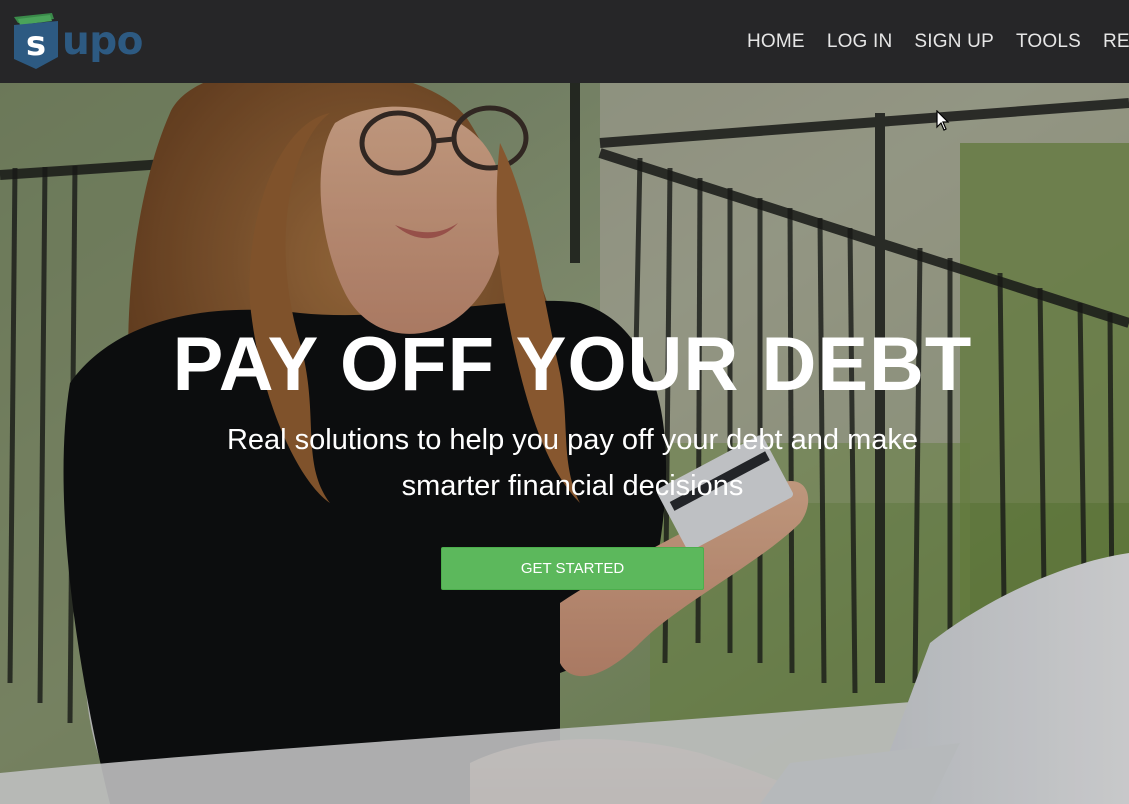 This screenshot has height=804, width=1129. What do you see at coordinates (102, 41) in the screenshot?
I see `logo-wordmark: upo` at bounding box center [102, 41].